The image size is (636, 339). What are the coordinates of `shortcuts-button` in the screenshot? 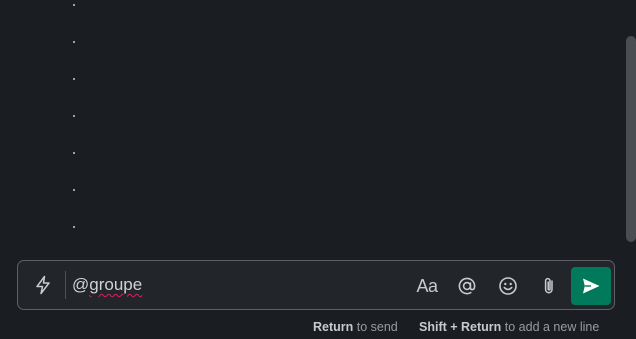 It's located at (43, 285).